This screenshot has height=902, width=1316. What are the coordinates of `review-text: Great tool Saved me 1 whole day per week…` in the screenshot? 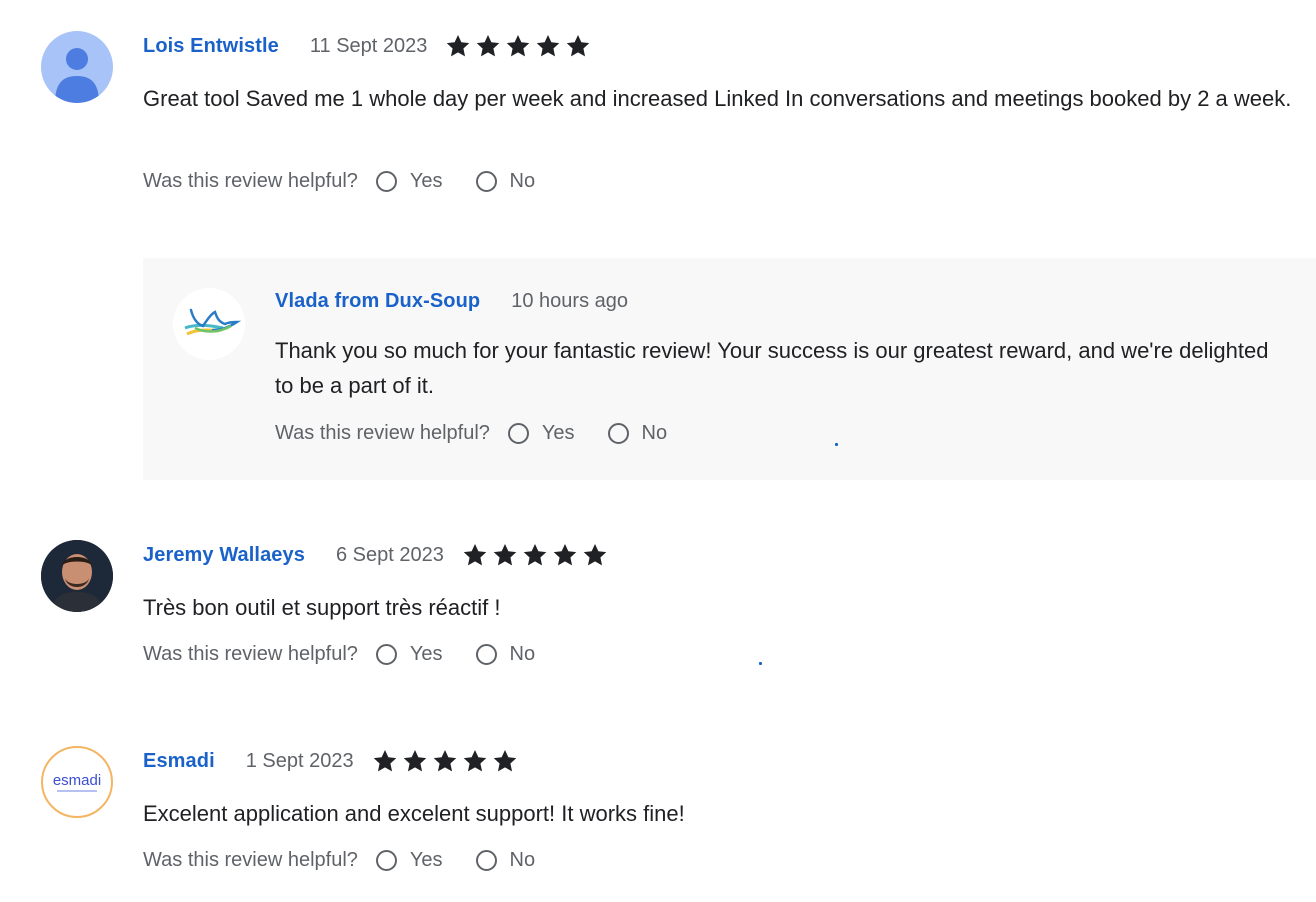 It's located at (717, 98).